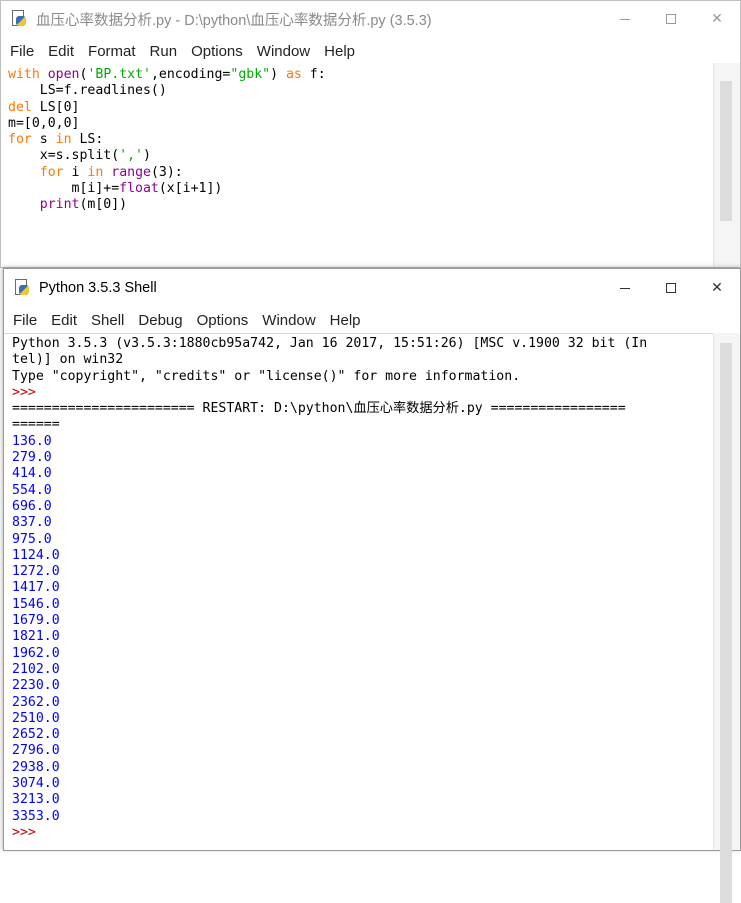  Describe the element at coordinates (32, 523) in the screenshot. I see `output-line: 837.0` at that location.